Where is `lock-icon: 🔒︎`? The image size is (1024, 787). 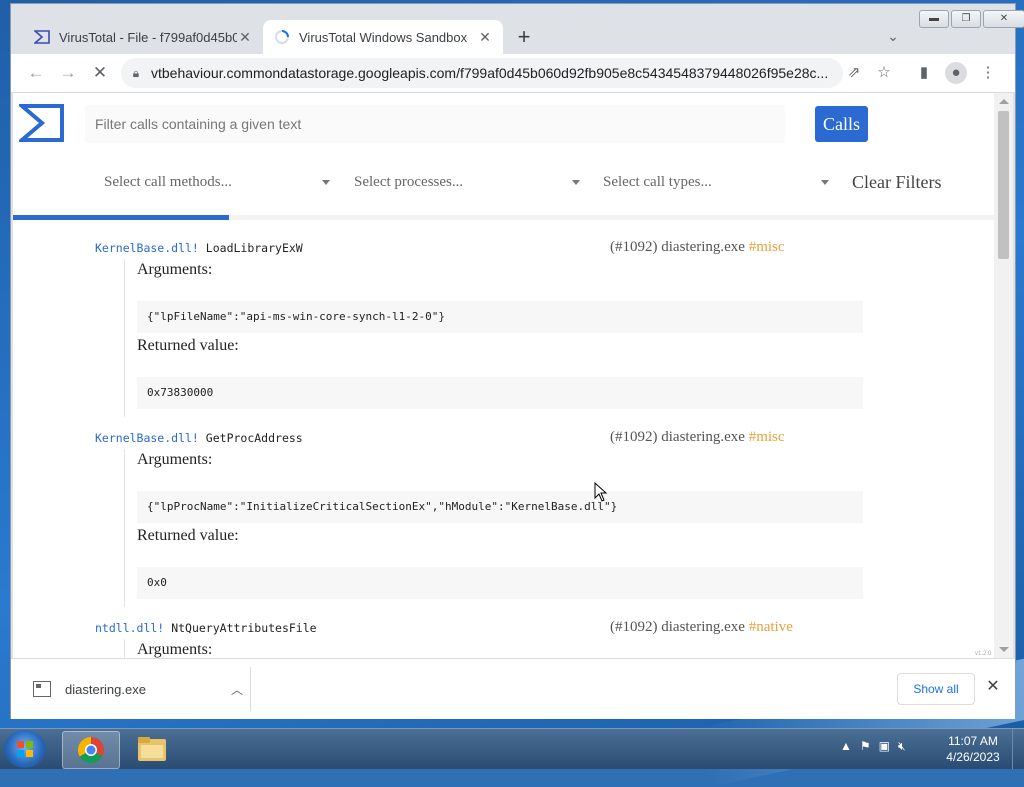
lock-icon: 🔒︎ is located at coordinates (136, 72).